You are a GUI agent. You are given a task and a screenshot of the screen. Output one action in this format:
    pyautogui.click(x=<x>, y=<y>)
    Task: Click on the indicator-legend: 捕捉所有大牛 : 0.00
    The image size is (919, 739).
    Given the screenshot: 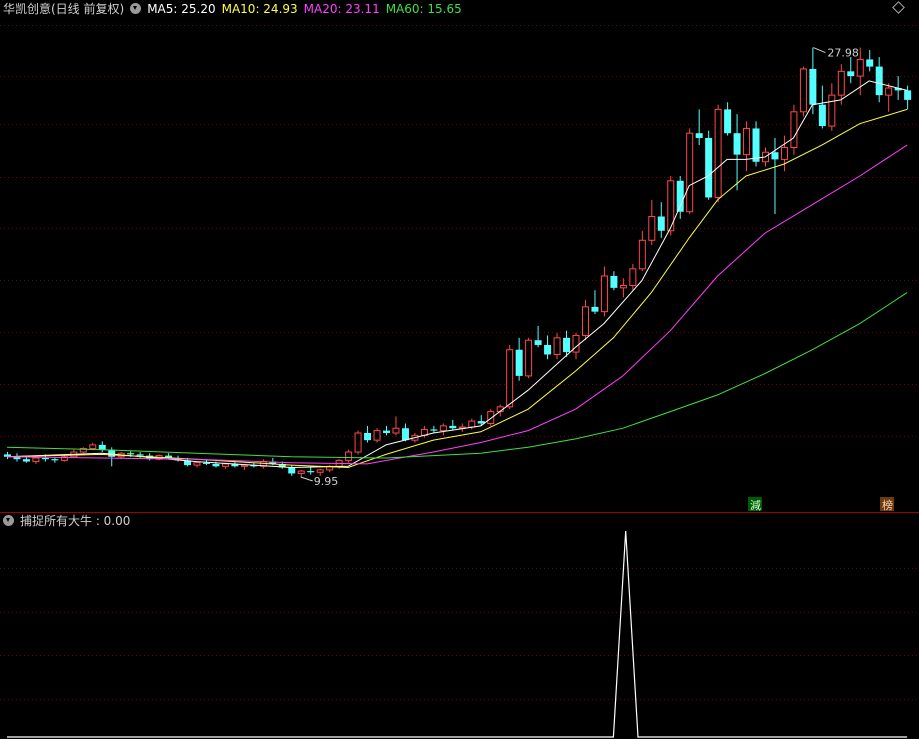 What is the action you would take?
    pyautogui.click(x=69, y=521)
    